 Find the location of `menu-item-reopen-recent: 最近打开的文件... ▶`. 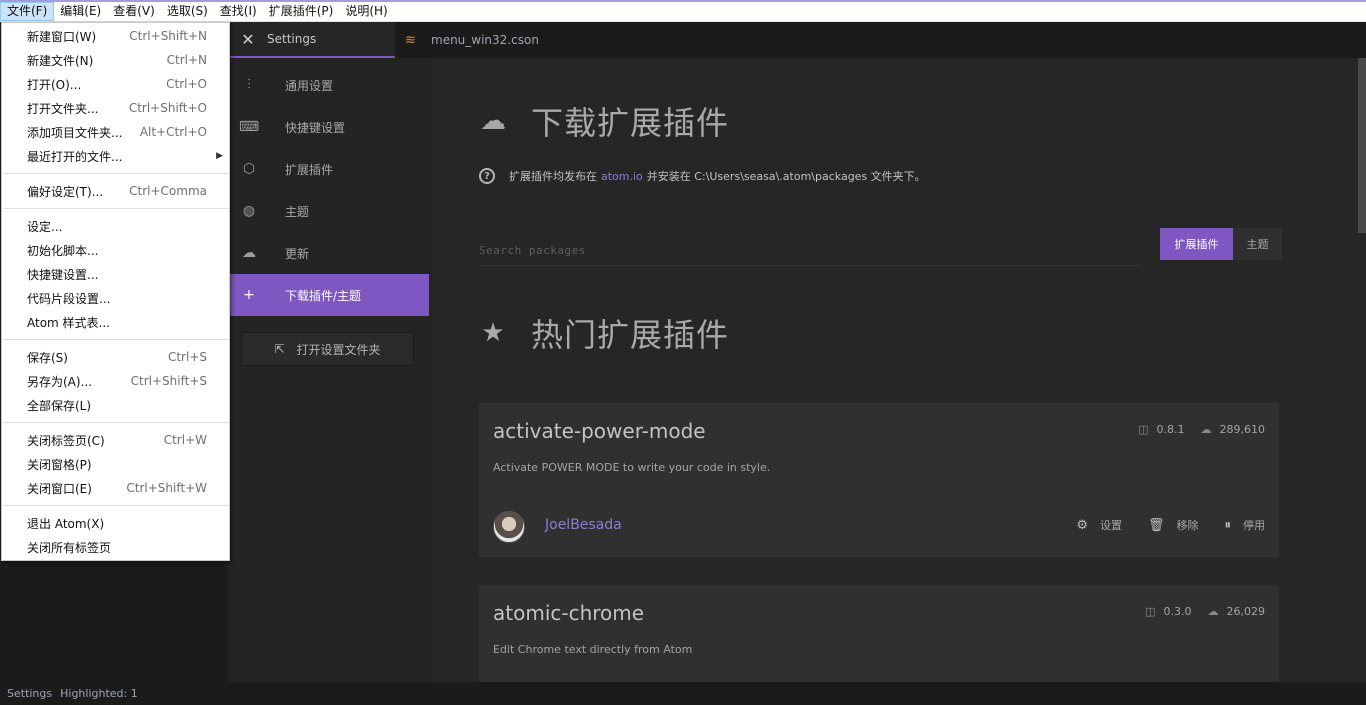

menu-item-reopen-recent: 最近打开的文件... ▶ is located at coordinates (115, 156).